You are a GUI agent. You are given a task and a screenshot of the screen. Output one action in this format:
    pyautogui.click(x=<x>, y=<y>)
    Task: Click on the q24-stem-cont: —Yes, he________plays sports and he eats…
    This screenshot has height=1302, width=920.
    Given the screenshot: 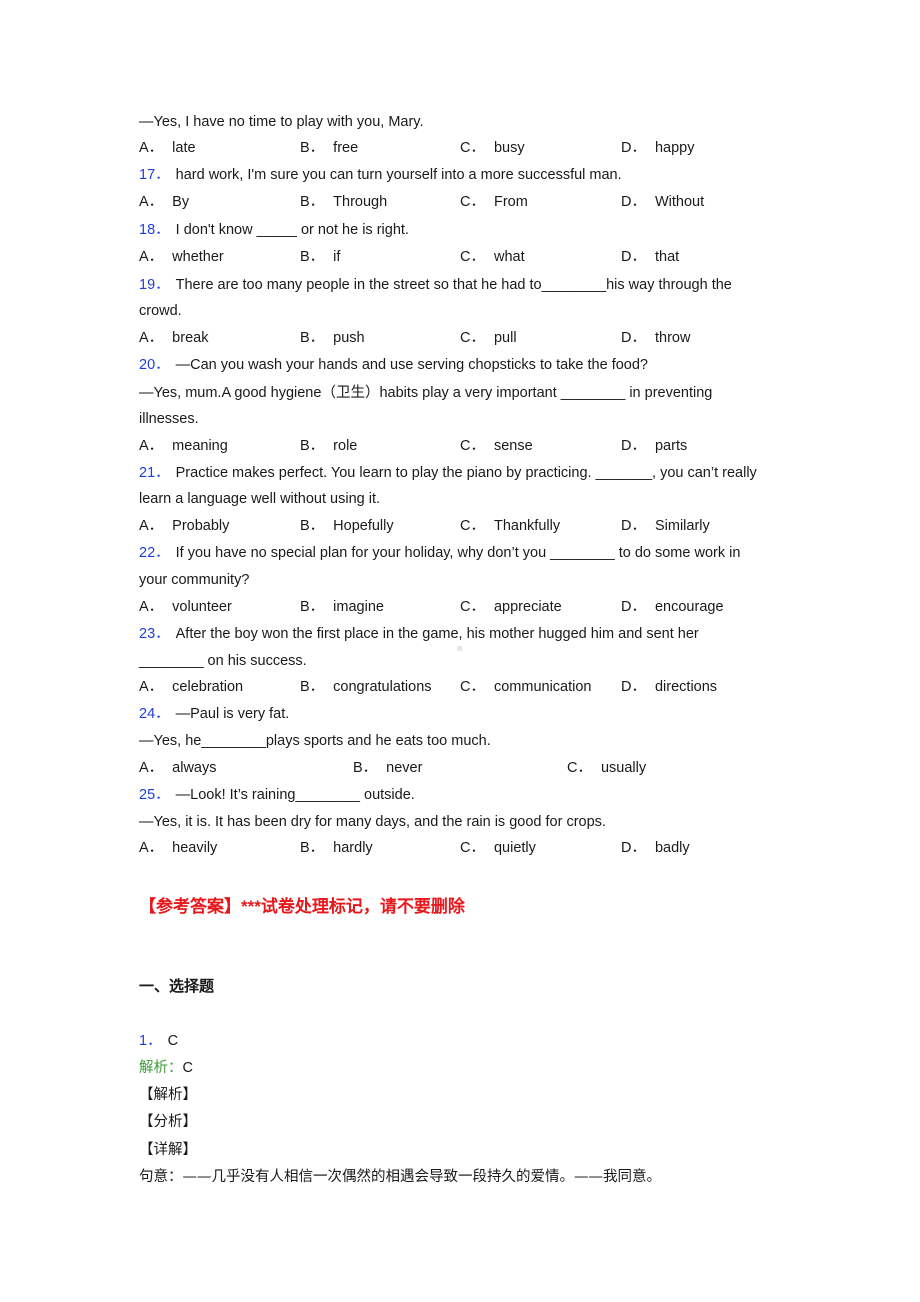 What is the action you would take?
    pyautogui.click(x=315, y=741)
    